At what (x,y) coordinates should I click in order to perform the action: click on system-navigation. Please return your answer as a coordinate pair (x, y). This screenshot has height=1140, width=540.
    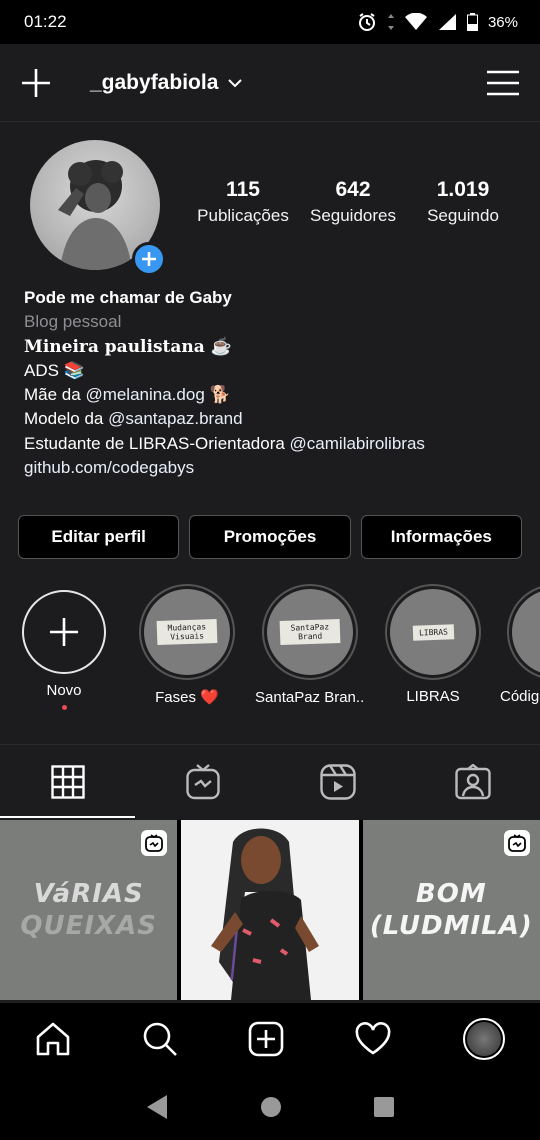
    Looking at the image, I should click on (270, 1107).